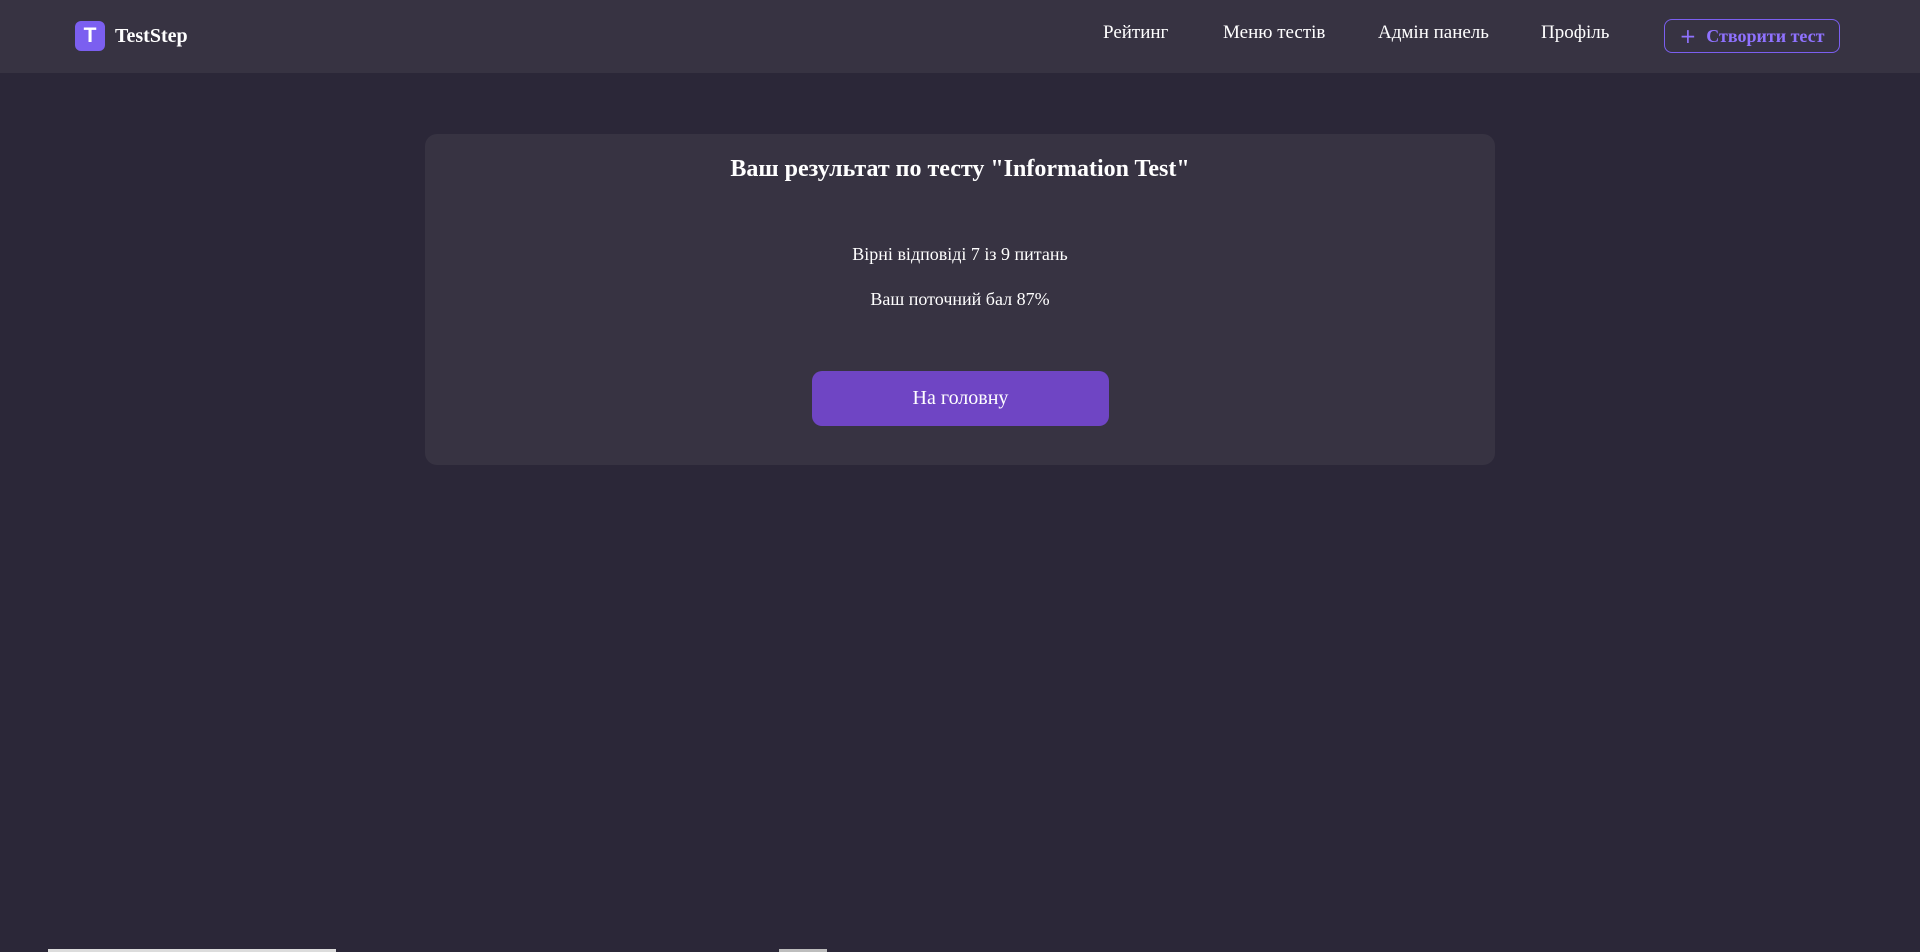  I want to click on nav-link-rating: Рейтинг, so click(1135, 33).